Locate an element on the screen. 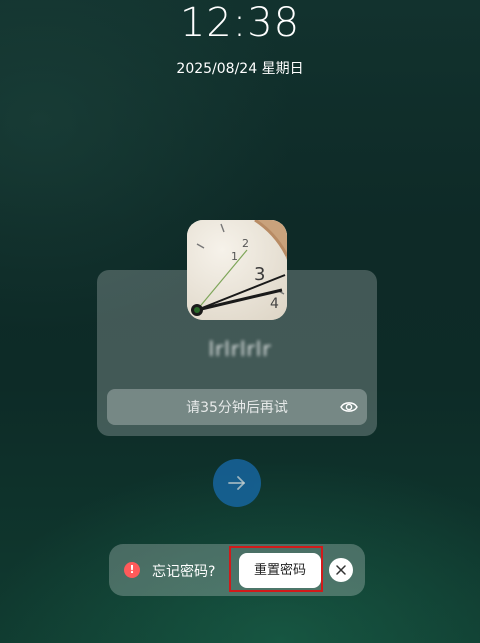 The width and height of the screenshot is (480, 643). lock-date: 2025/08/24 星期日 is located at coordinates (240, 69).